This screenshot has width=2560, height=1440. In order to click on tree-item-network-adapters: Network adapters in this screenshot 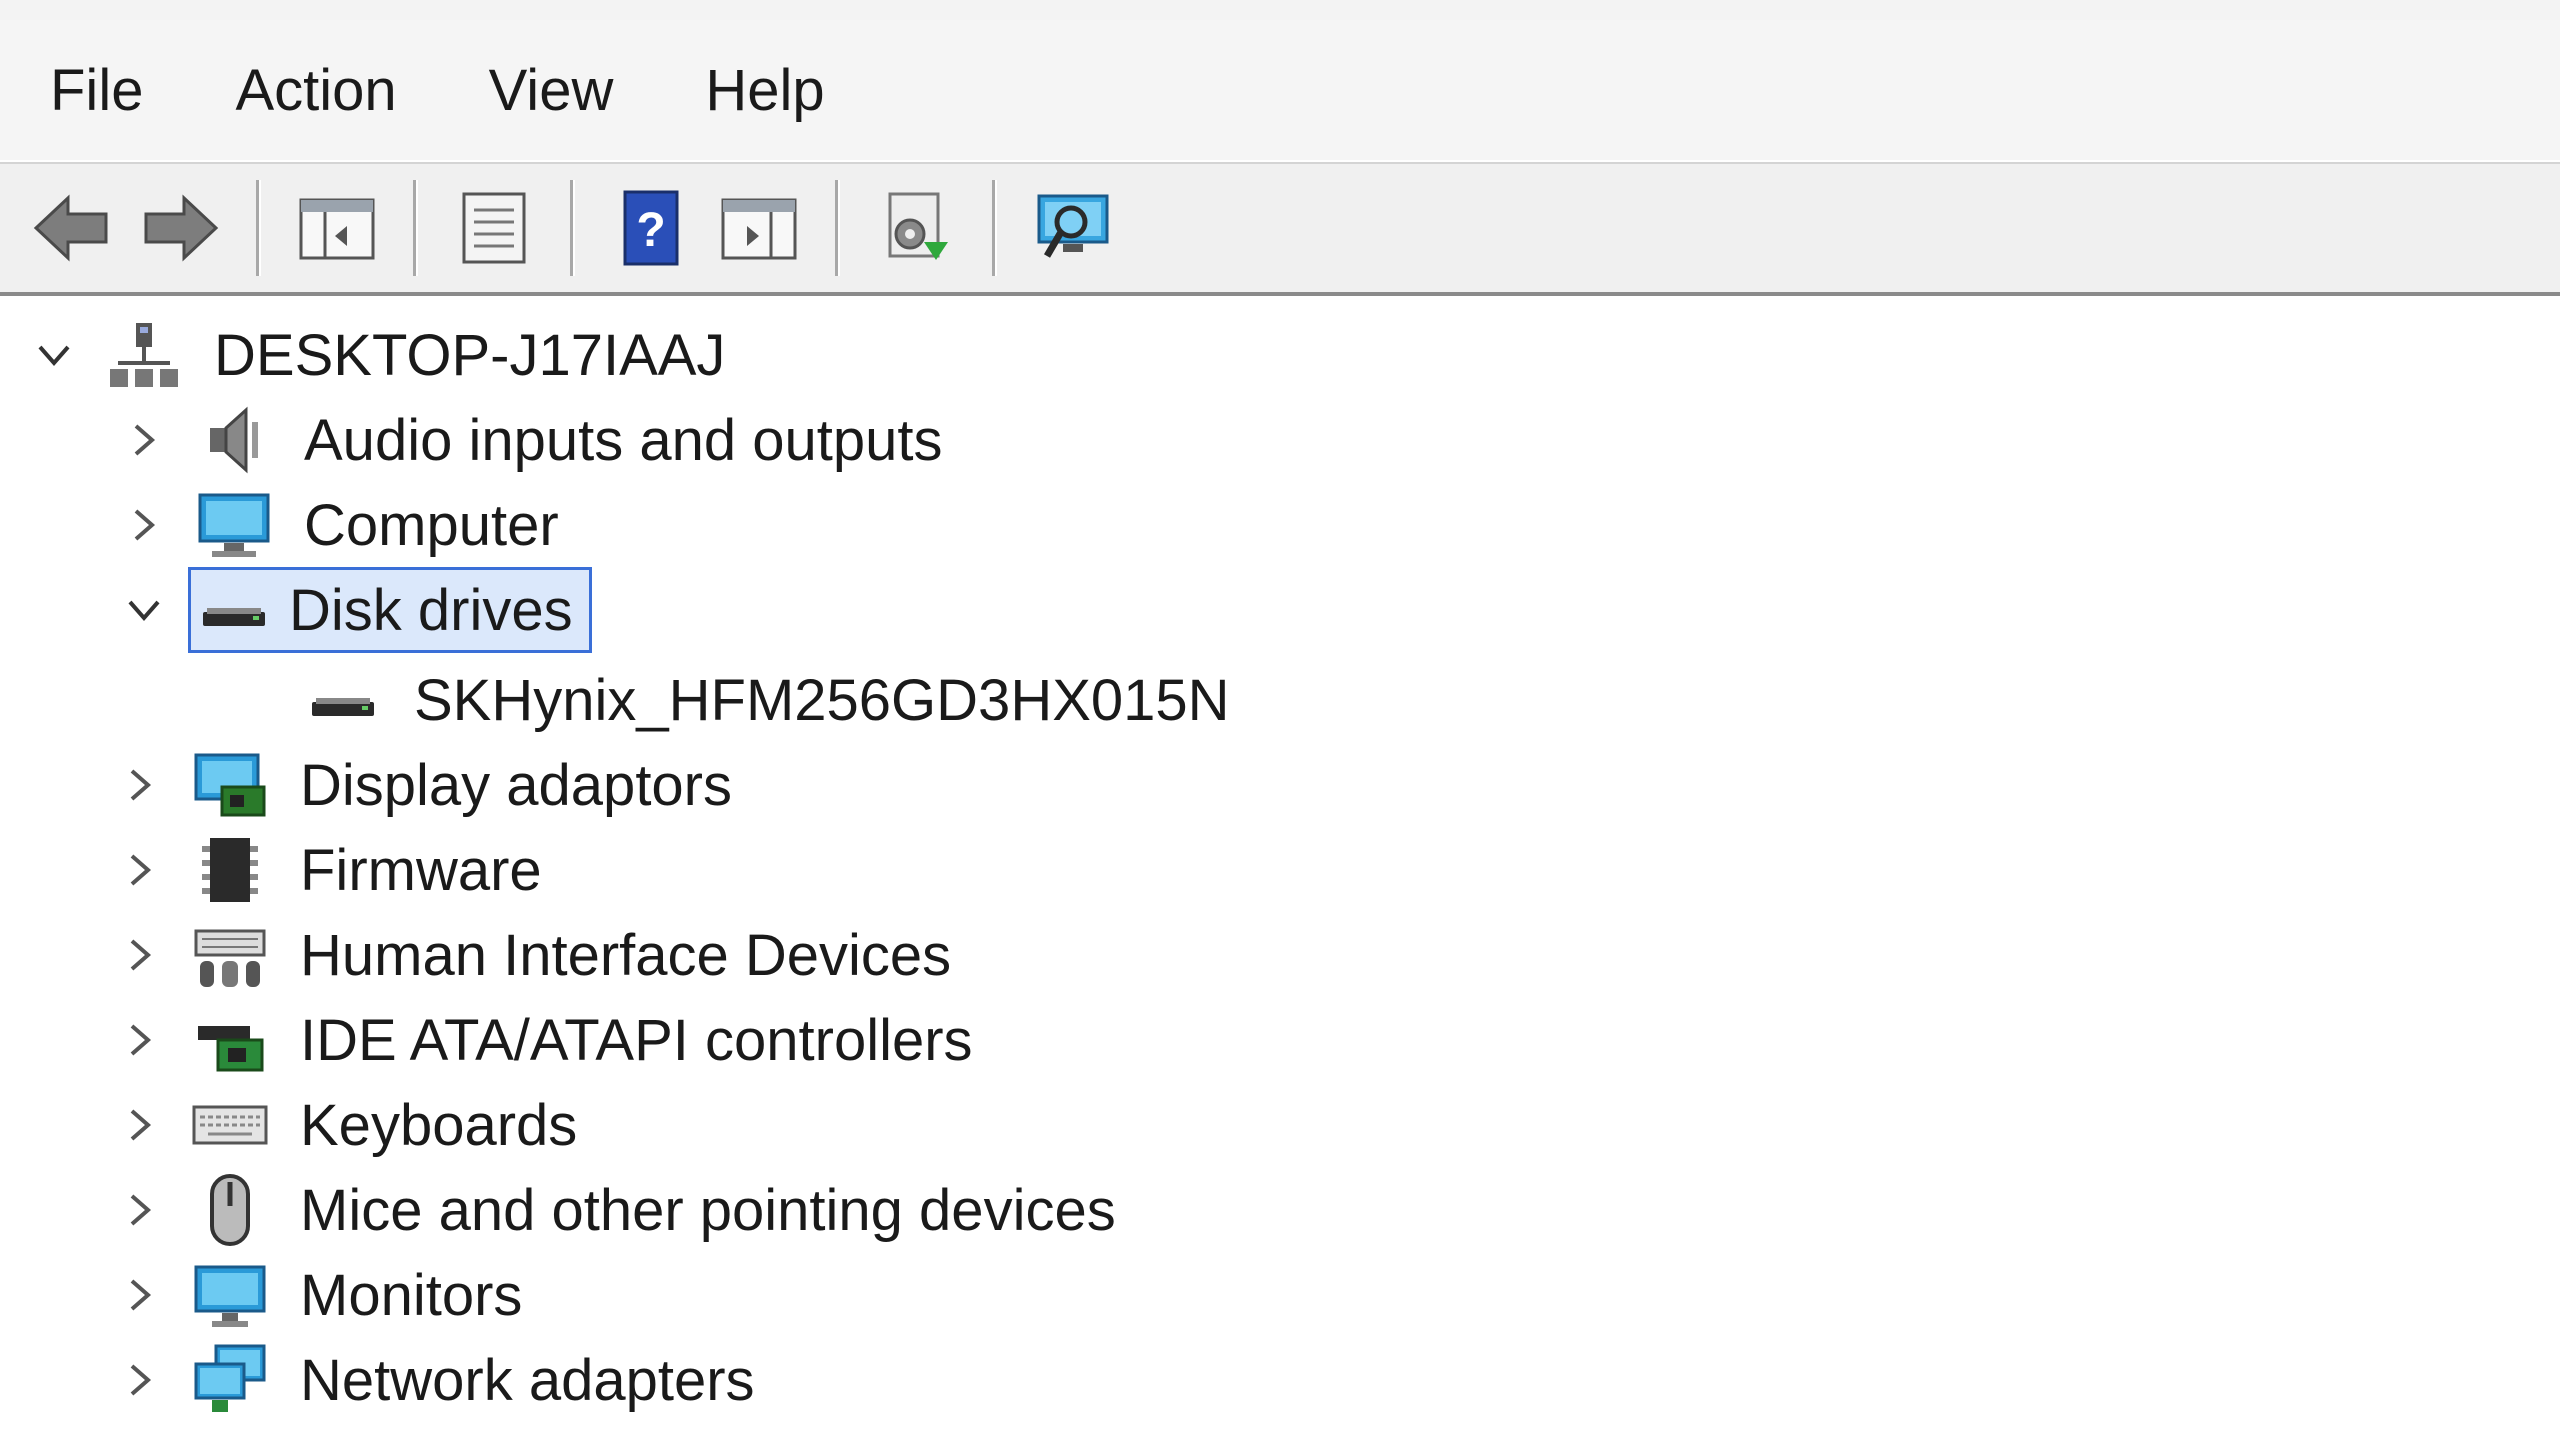, I will do `click(437, 1380)`.